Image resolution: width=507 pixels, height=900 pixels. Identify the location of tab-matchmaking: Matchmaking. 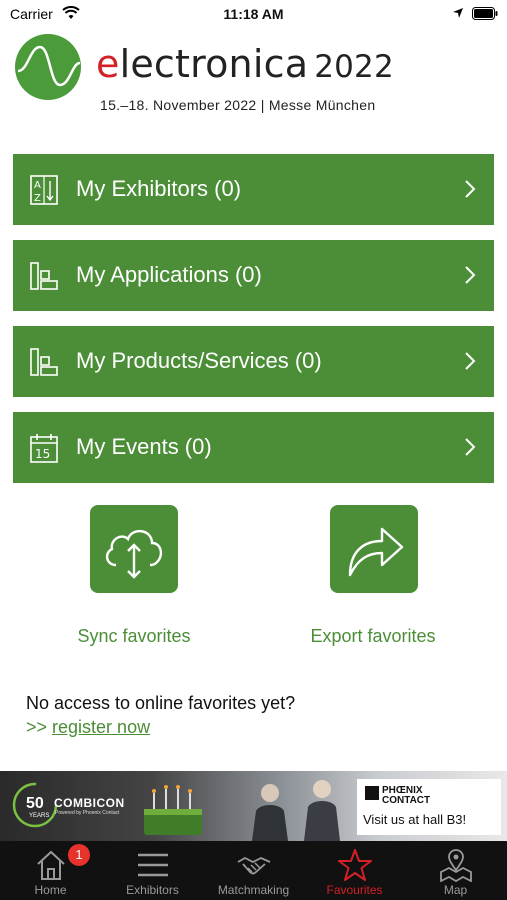
(253, 870).